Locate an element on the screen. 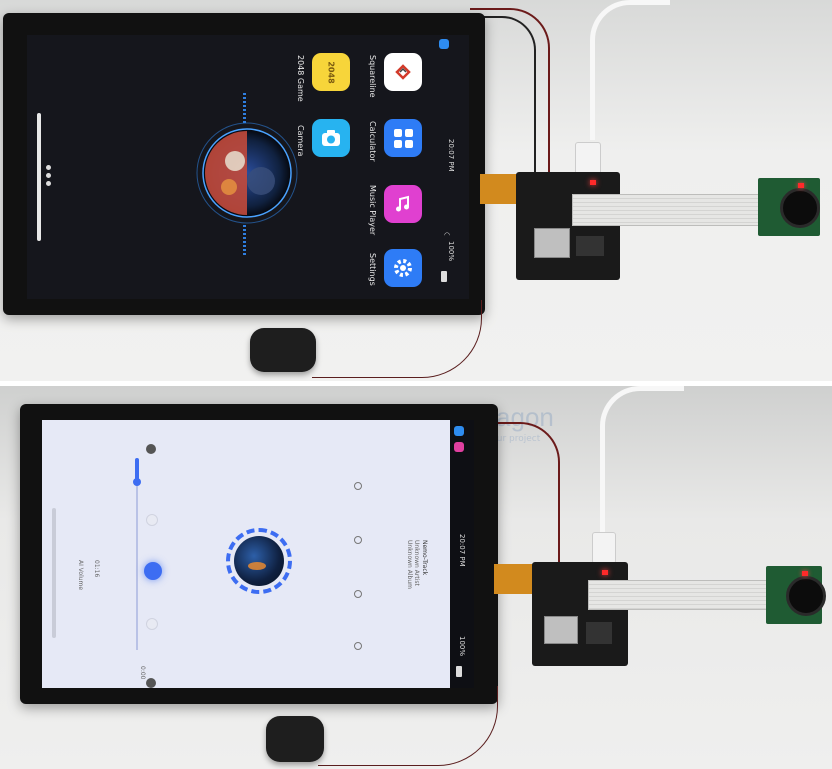 This screenshot has width=832, height=769. shuffle-icon is located at coordinates (151, 683).